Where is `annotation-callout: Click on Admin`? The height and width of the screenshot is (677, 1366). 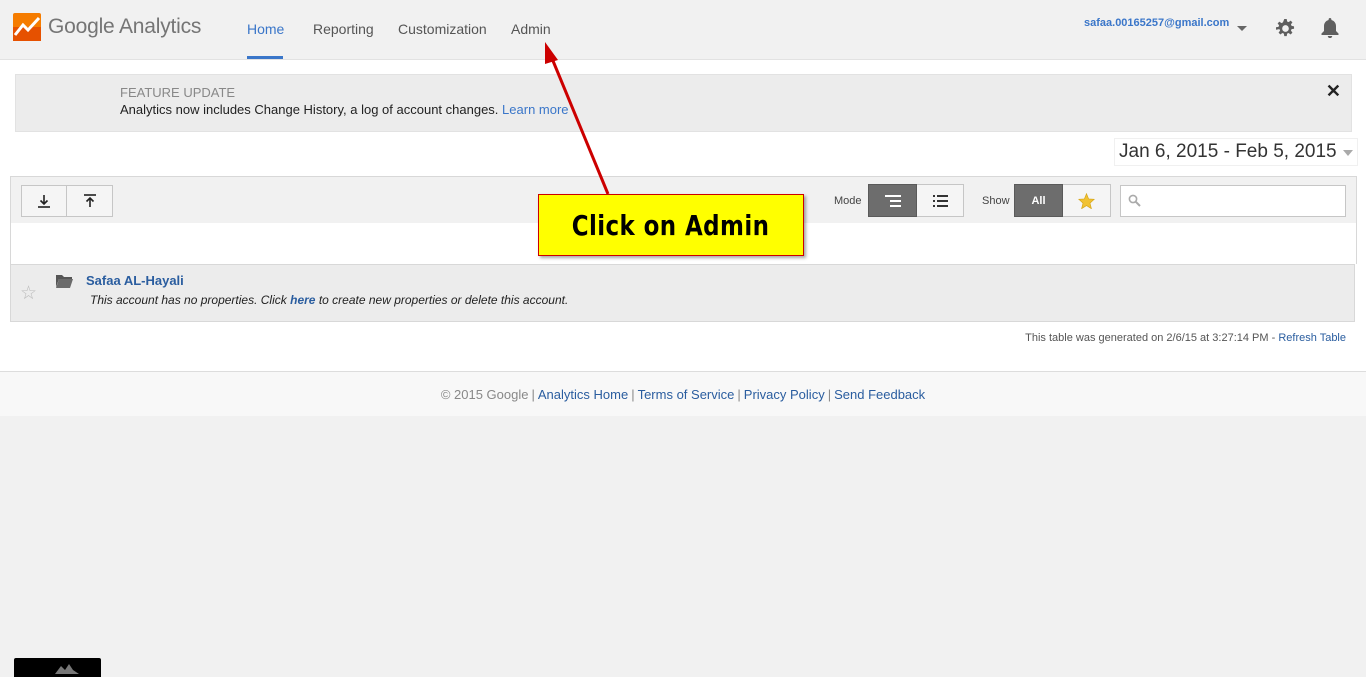 annotation-callout: Click on Admin is located at coordinates (671, 225).